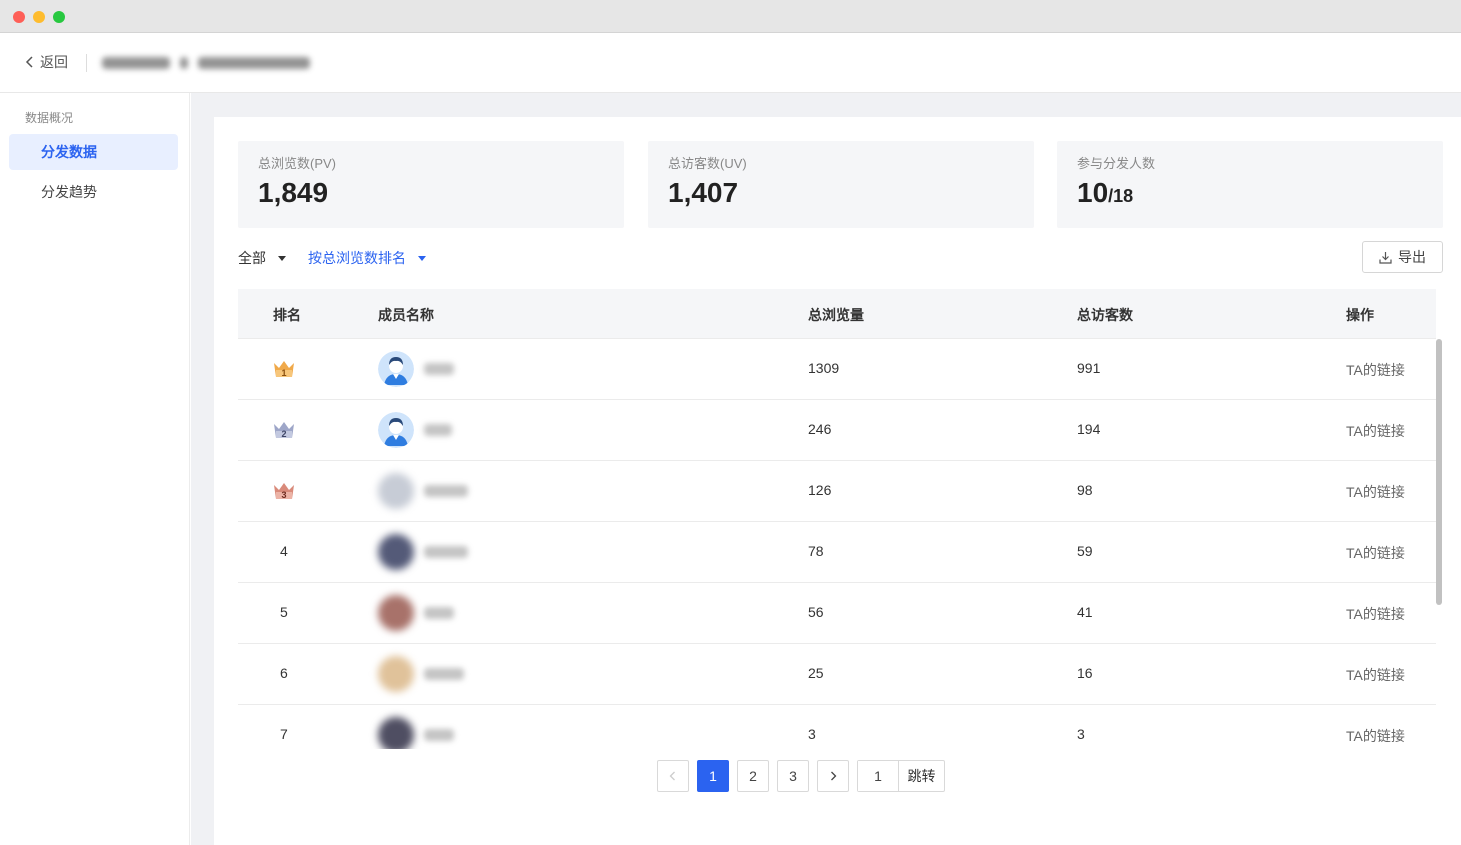  Describe the element at coordinates (283, 373) in the screenshot. I see `svg-text: 1` at that location.